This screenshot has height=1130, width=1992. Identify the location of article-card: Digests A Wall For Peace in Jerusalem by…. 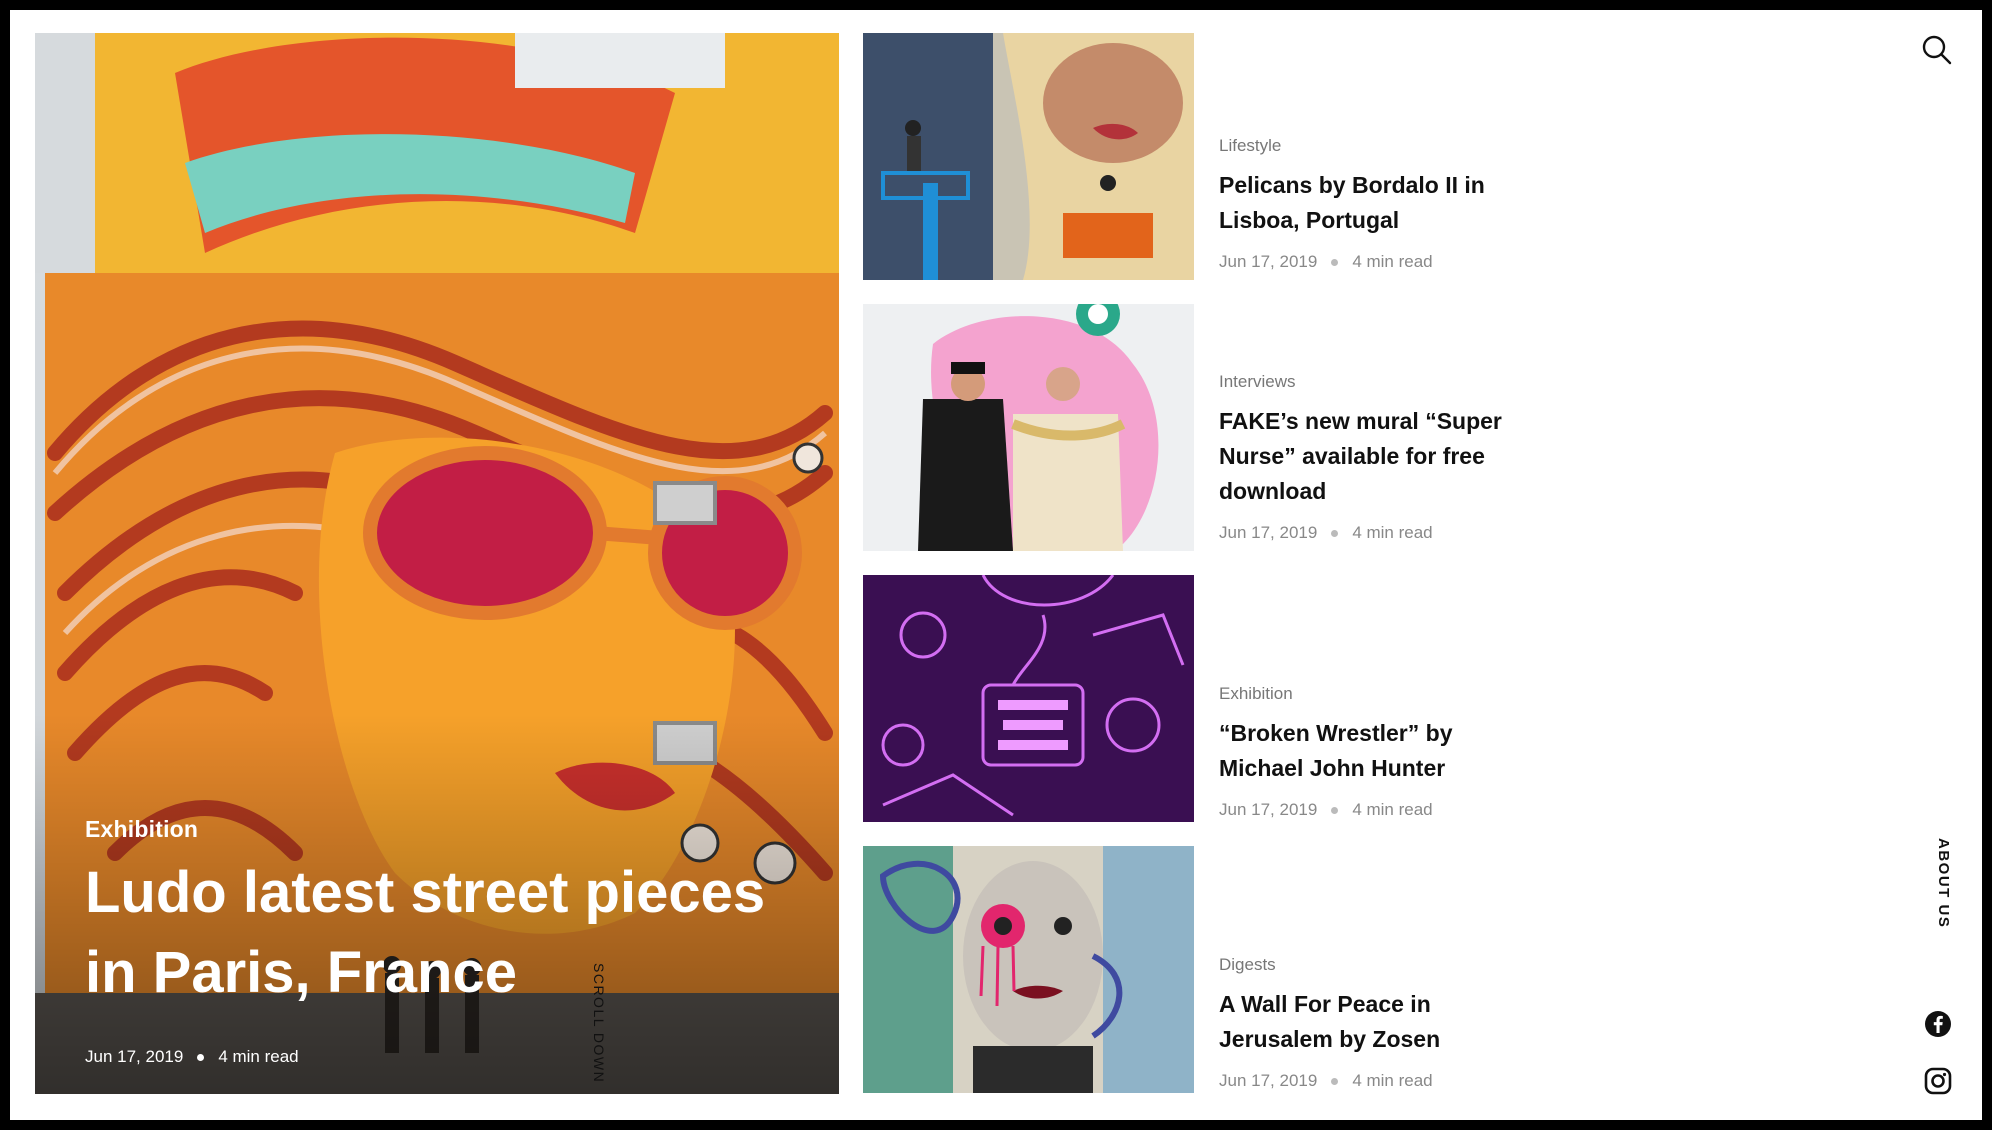
(1213, 969).